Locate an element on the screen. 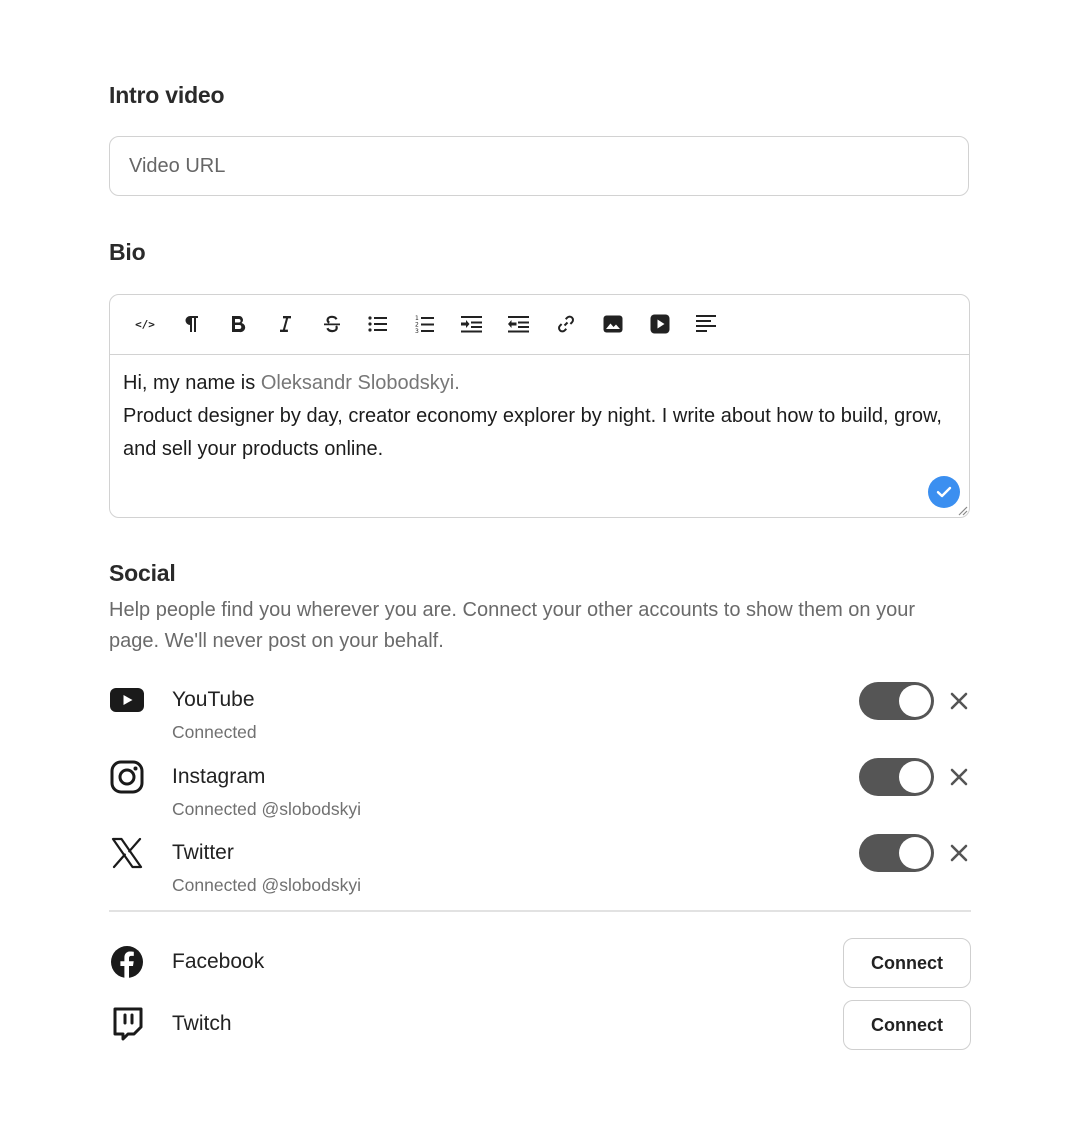 Image resolution: width=1080 pixels, height=1130 pixels. instagram-icon is located at coordinates (127, 777).